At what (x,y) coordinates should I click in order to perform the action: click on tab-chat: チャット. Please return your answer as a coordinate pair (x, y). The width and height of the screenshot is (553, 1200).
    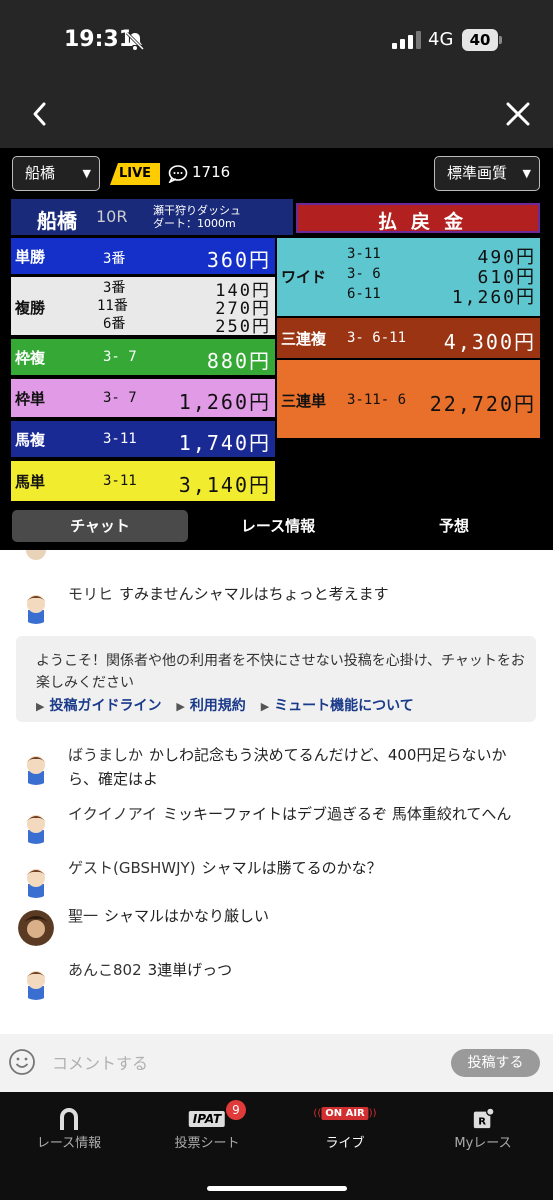
    Looking at the image, I should click on (100, 526).